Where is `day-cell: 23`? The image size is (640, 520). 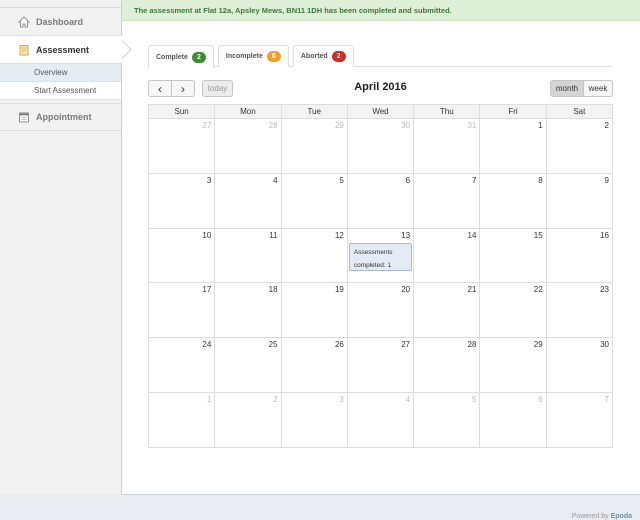 day-cell: 23 is located at coordinates (579, 311).